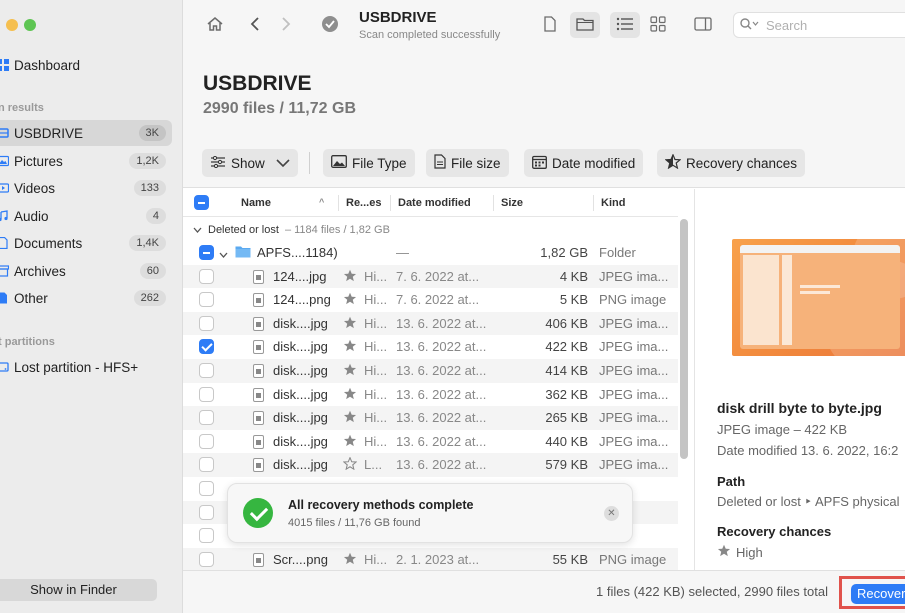 Image resolution: width=905 pixels, height=613 pixels. What do you see at coordinates (86, 161) in the screenshot?
I see `sidebar-item-pictures: Pictures 1,2K` at bounding box center [86, 161].